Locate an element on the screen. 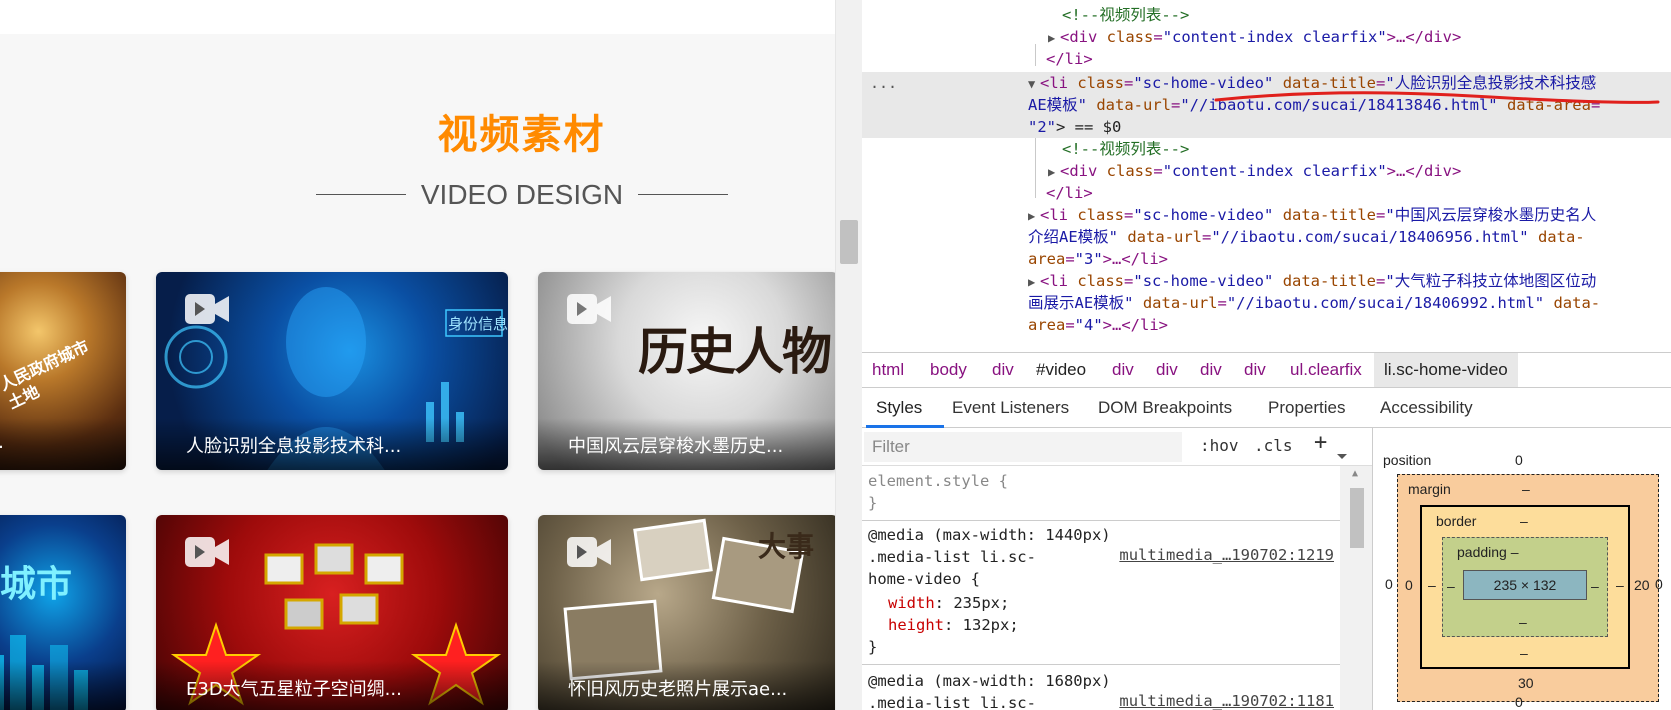 This screenshot has height=710, width=1671. dom-node-selected-li-end: "2"> == $0 is located at coordinates (1266, 127).